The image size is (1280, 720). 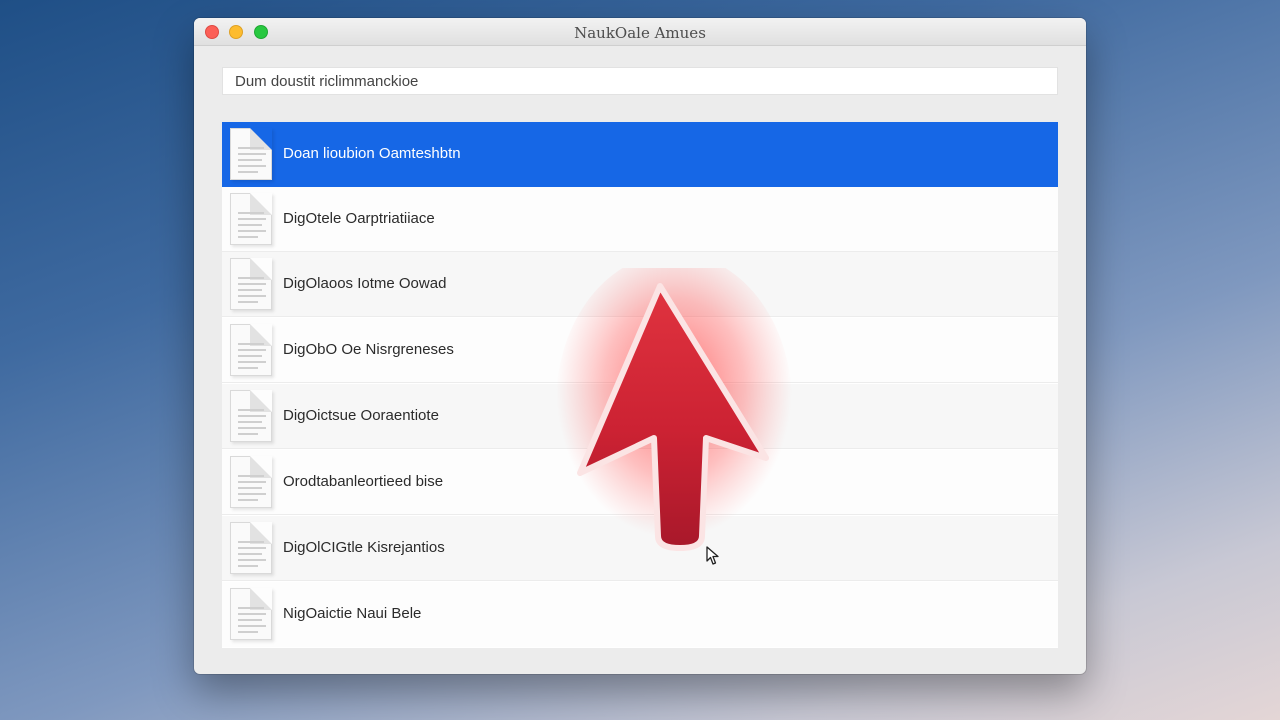 I want to click on list-item-label: Orodtabanleortieed bise, so click(x=363, y=481).